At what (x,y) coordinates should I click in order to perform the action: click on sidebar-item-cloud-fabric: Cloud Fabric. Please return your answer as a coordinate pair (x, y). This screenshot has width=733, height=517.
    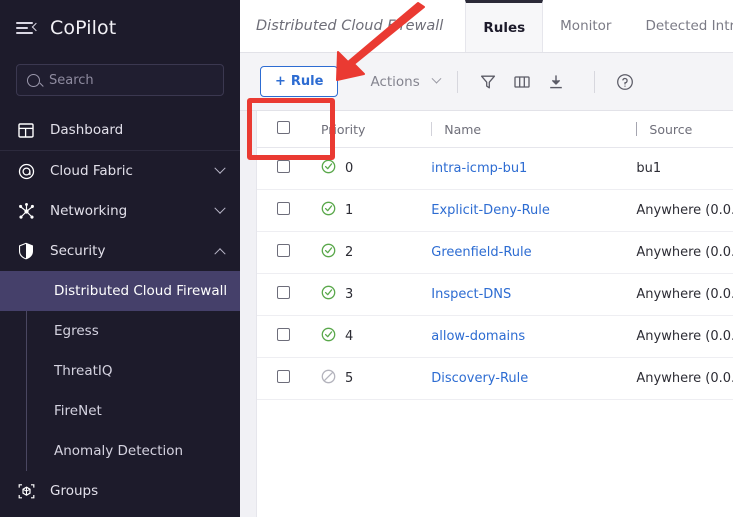
    Looking at the image, I should click on (120, 170).